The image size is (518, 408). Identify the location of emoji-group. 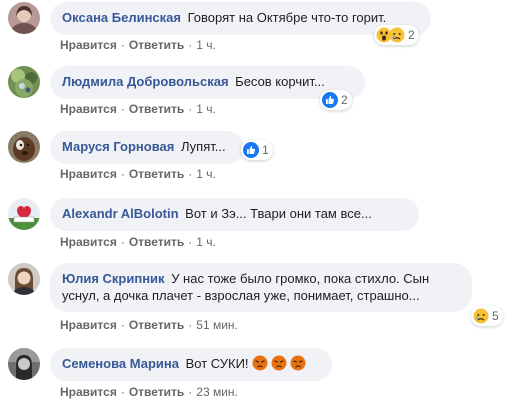
(279, 363).